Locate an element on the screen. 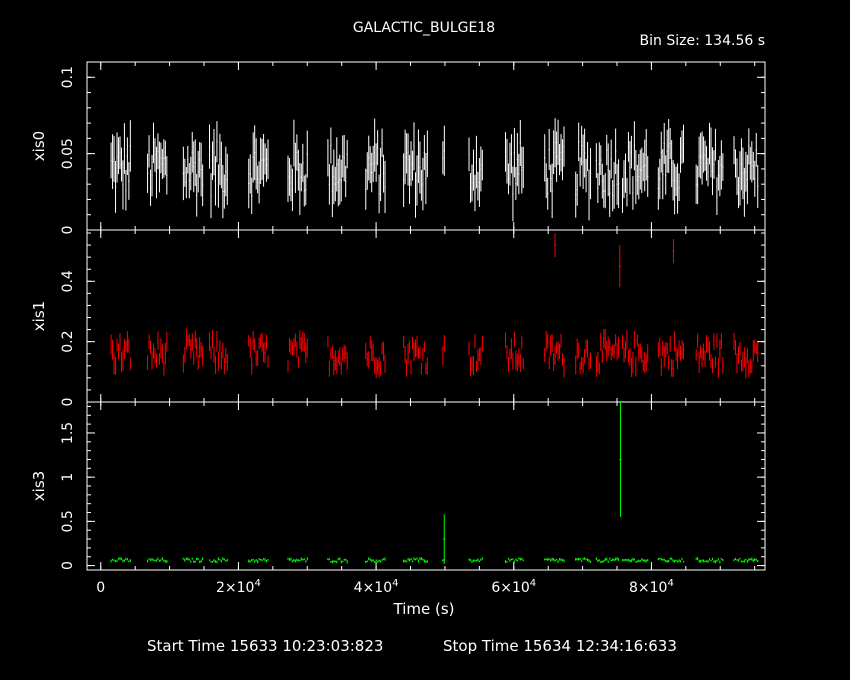  xis0-ytick-label: 0 is located at coordinates (68, 230).